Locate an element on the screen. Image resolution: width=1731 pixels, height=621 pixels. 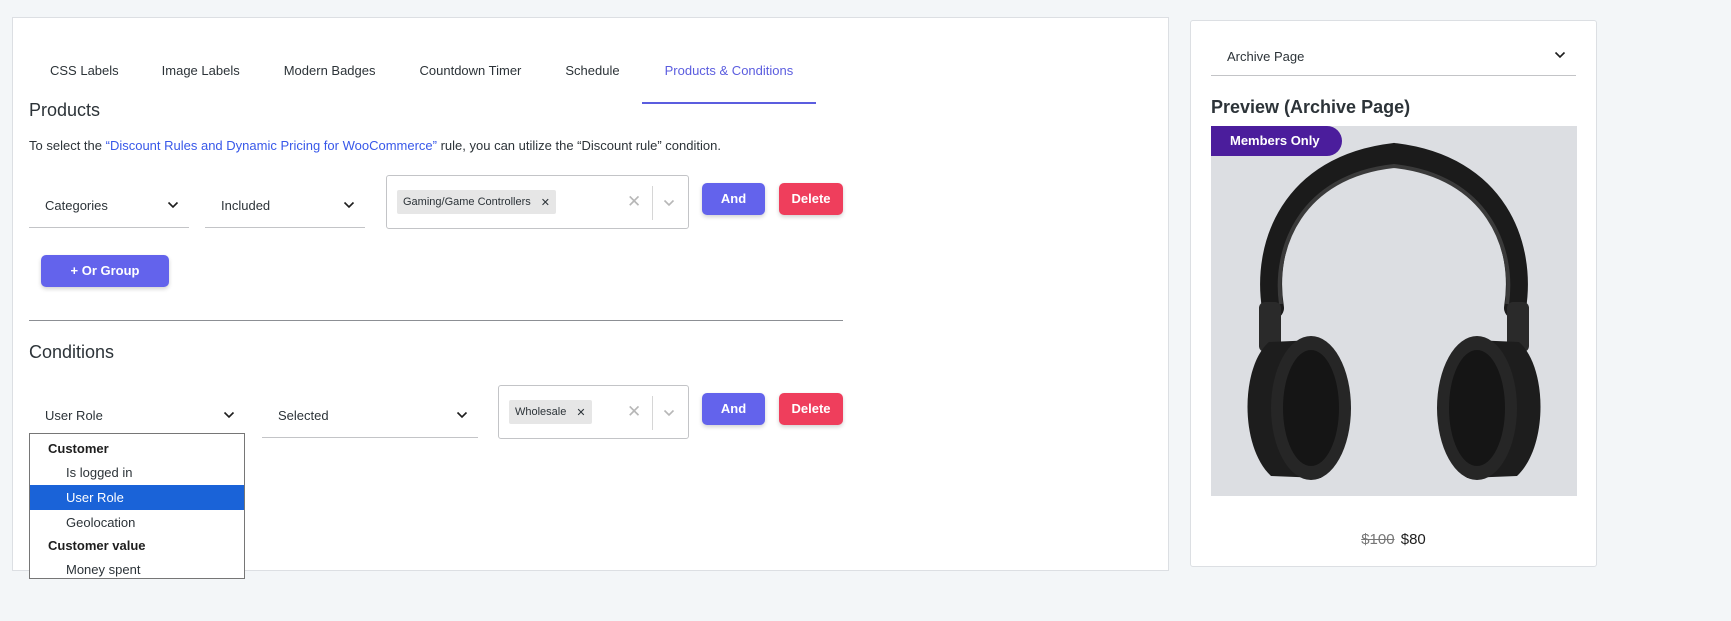
tag-label: Wholesale is located at coordinates (541, 412).